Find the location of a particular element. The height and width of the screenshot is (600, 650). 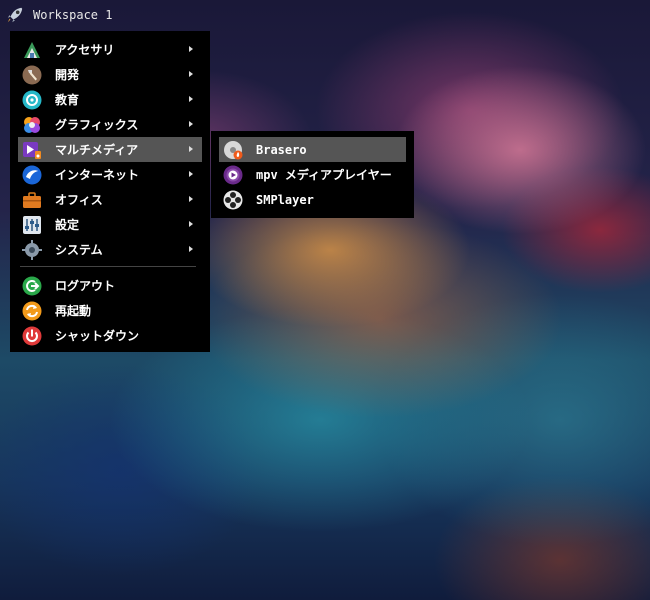

menu-item-education: 教育 is located at coordinates (110, 99).